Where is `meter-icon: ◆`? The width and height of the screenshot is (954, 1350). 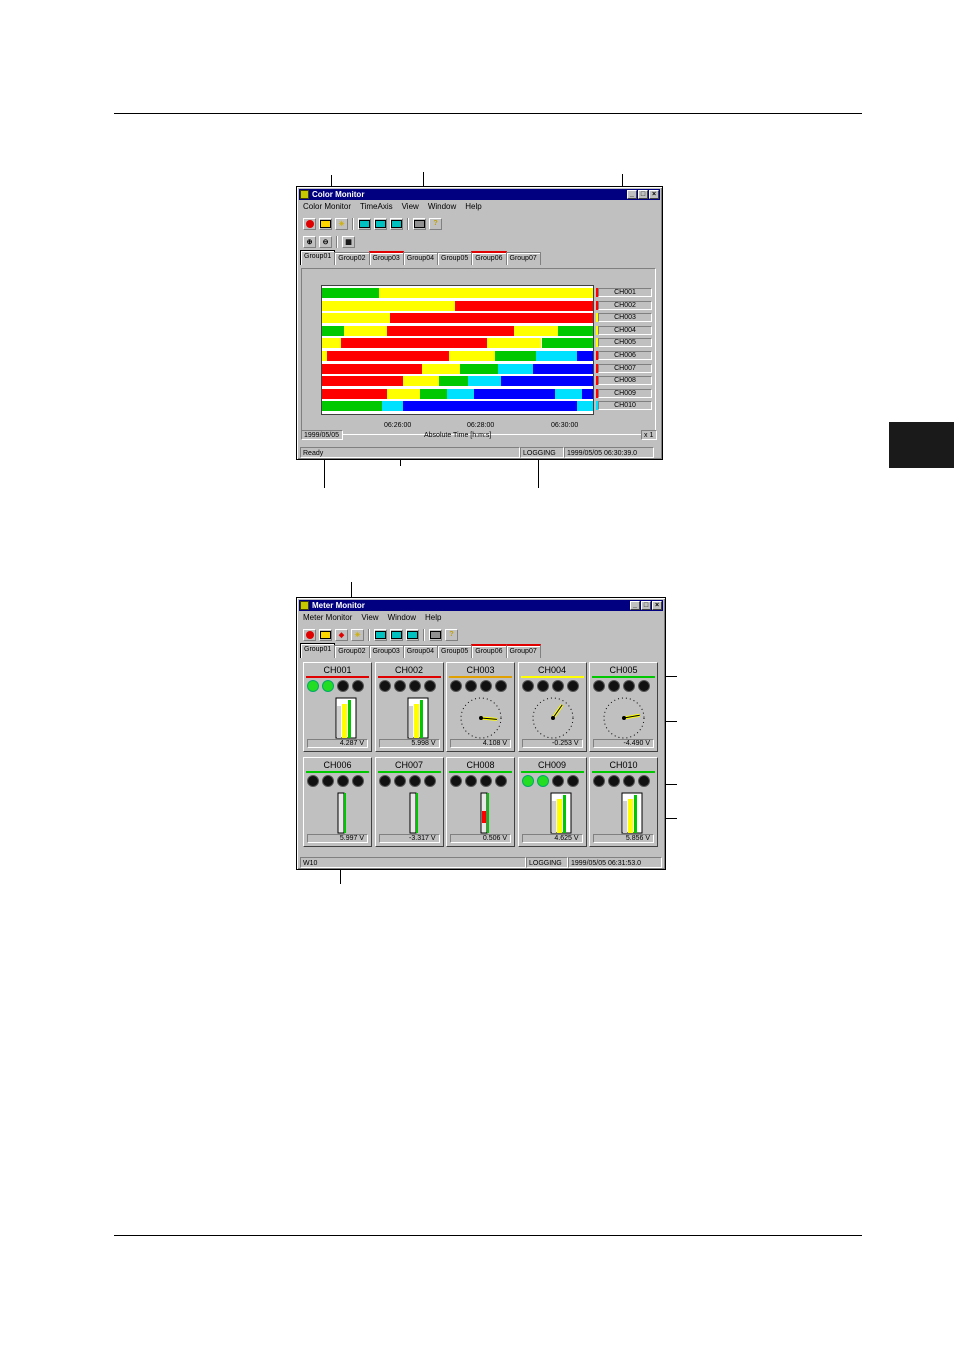
meter-icon: ◆ is located at coordinates (341, 634).